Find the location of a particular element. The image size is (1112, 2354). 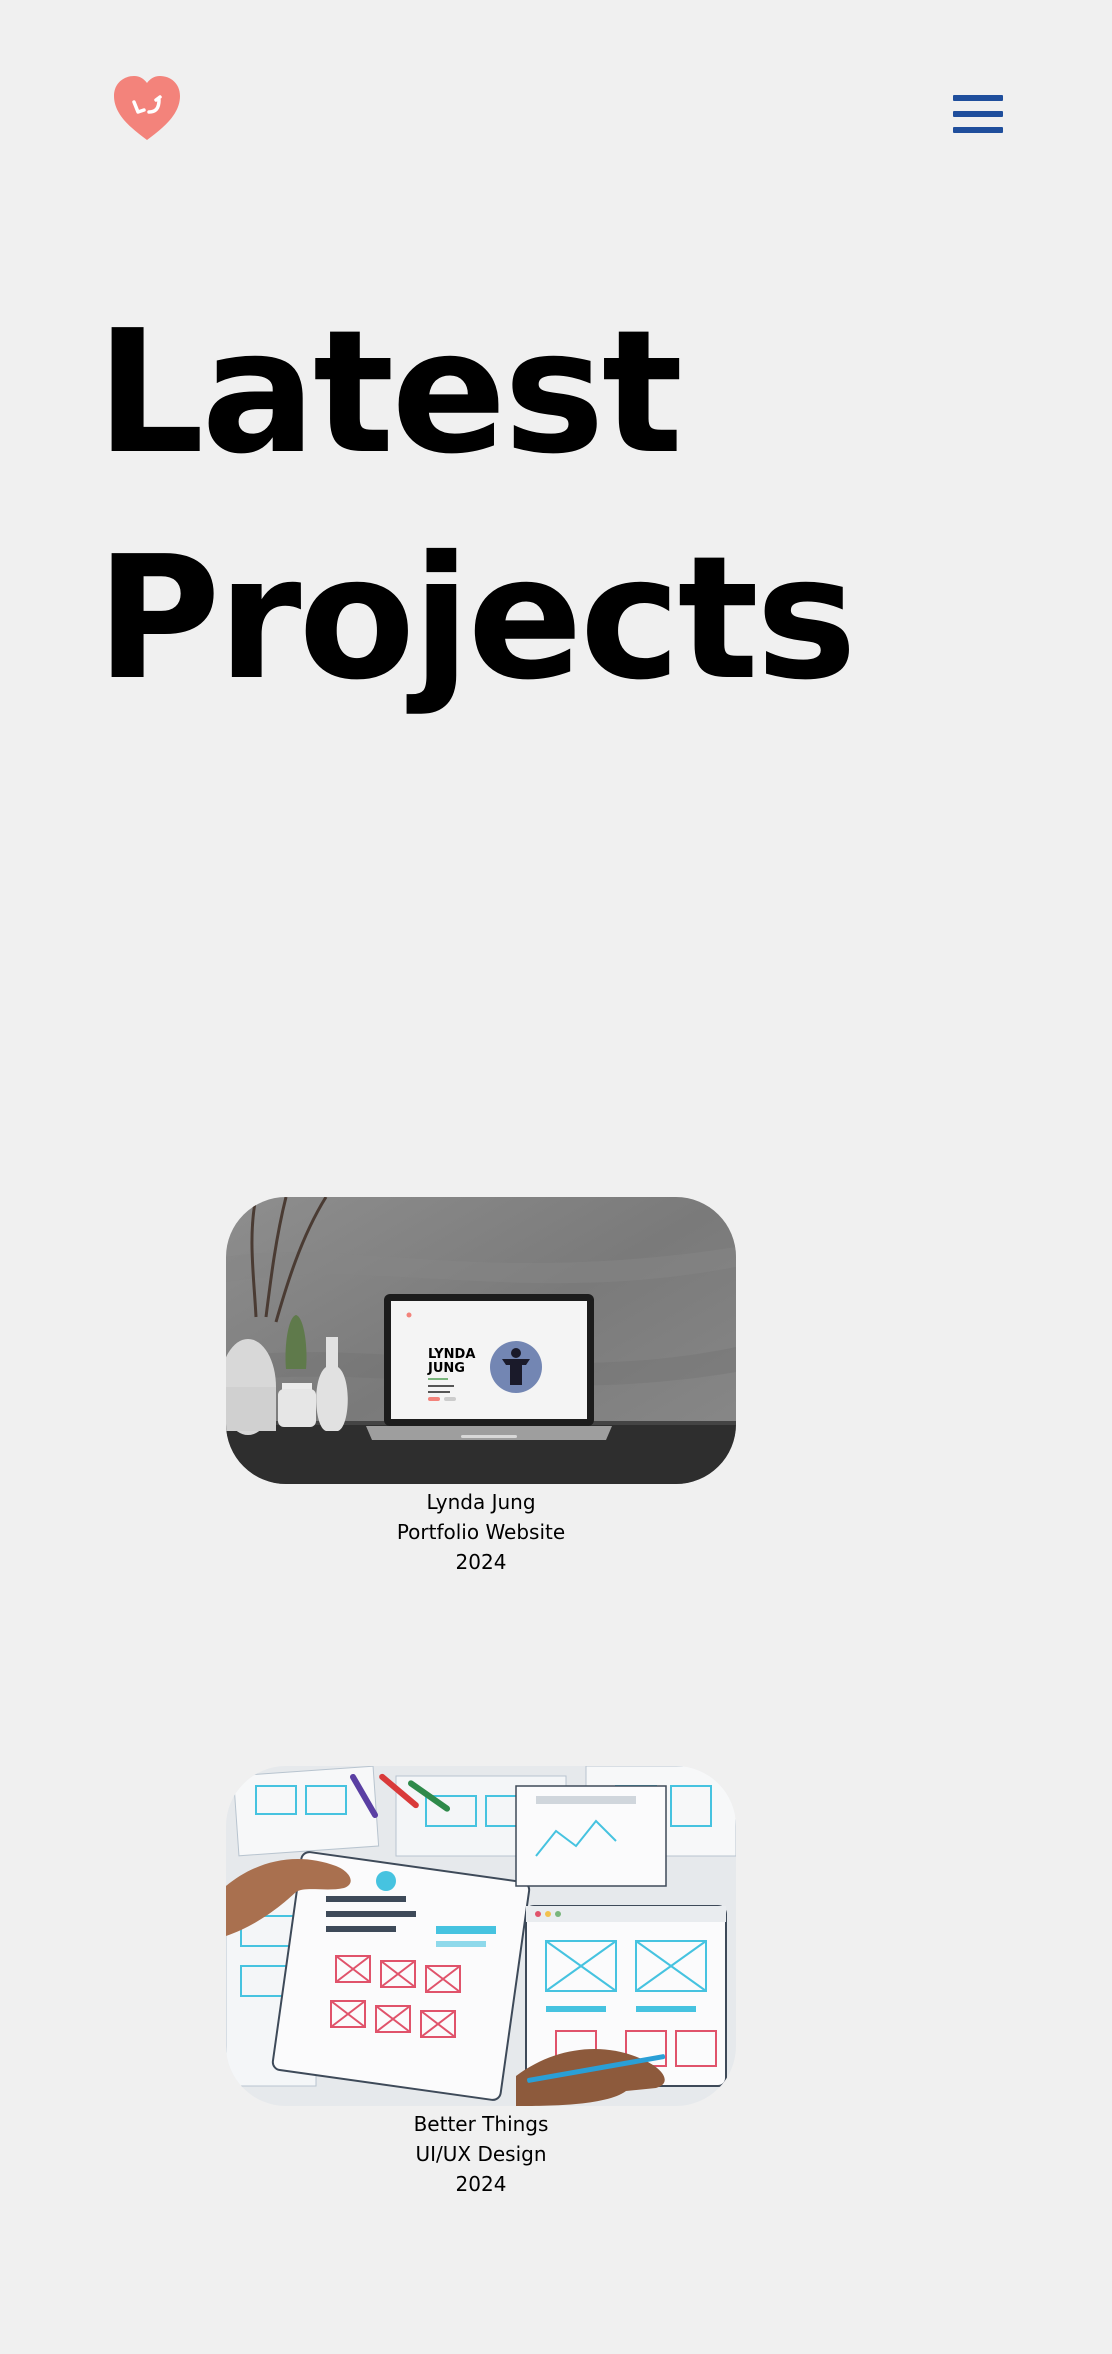

thumbnail-label-line-1: LYNDA is located at coordinates (451, 1354).